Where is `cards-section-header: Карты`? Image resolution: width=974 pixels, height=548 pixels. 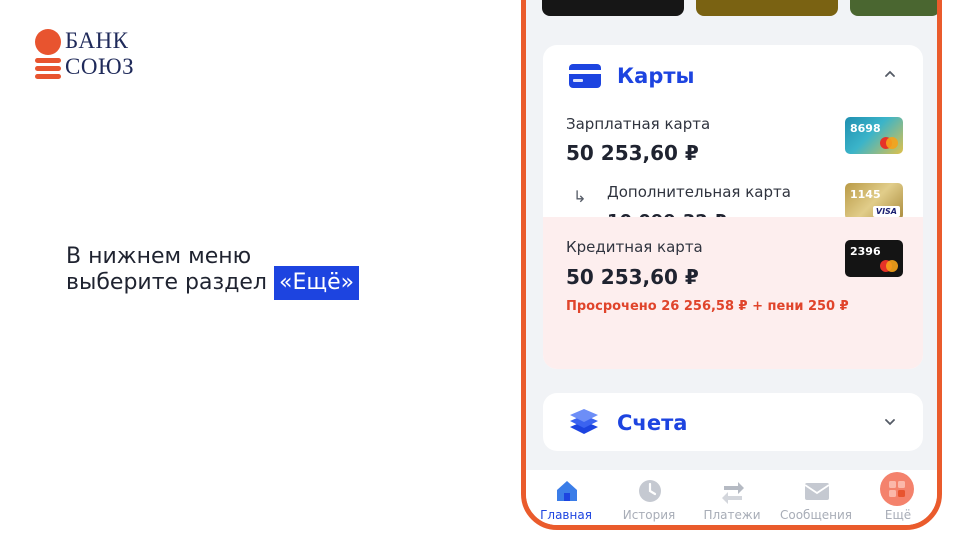
cards-section-header: Карты is located at coordinates (733, 76).